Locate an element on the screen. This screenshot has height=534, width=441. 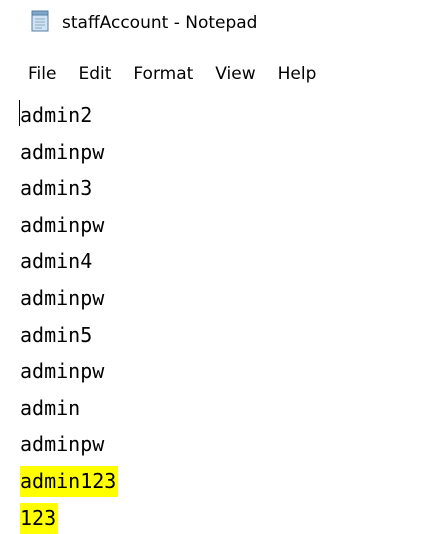
notepad-icon is located at coordinates (40, 21).